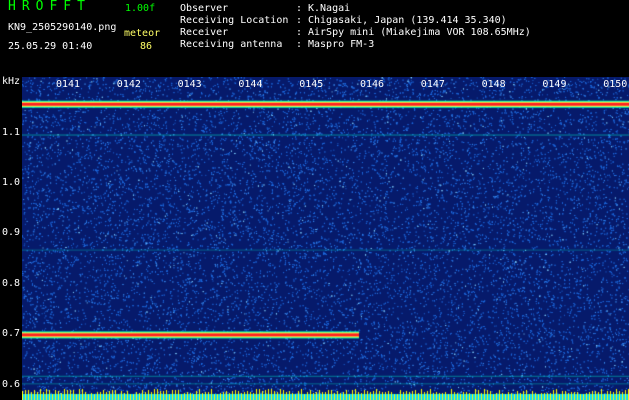  Describe the element at coordinates (10, 233) in the screenshot. I see `y-tick-label: 0.9` at that location.